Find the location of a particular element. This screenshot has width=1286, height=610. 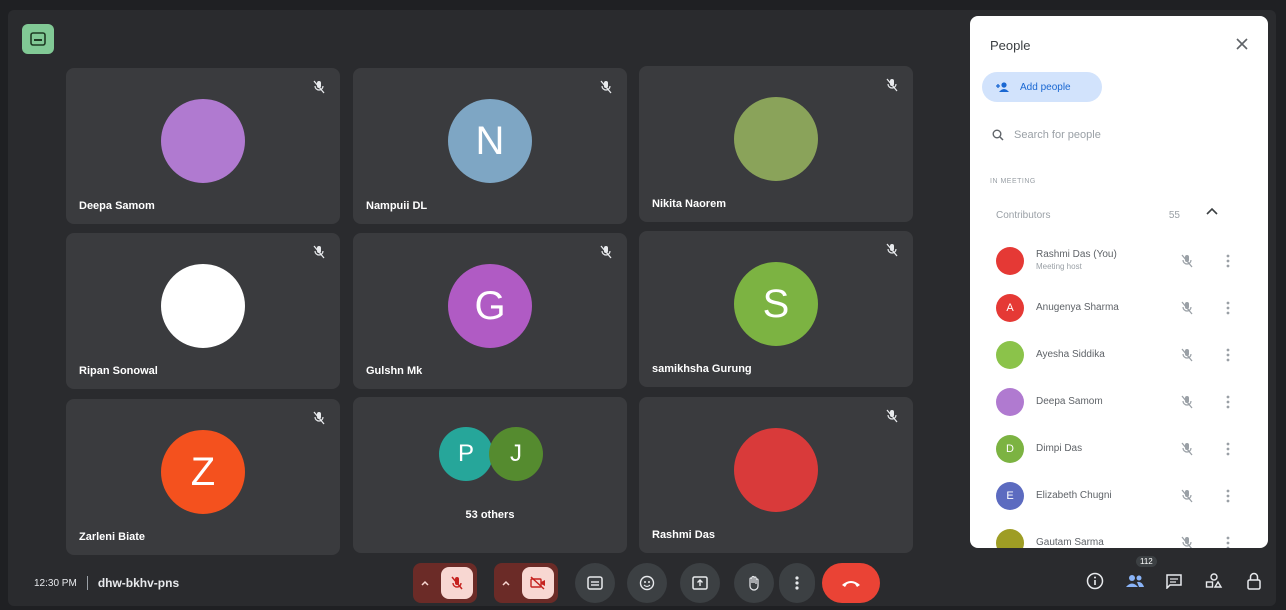

leave-call-button is located at coordinates (851, 583).